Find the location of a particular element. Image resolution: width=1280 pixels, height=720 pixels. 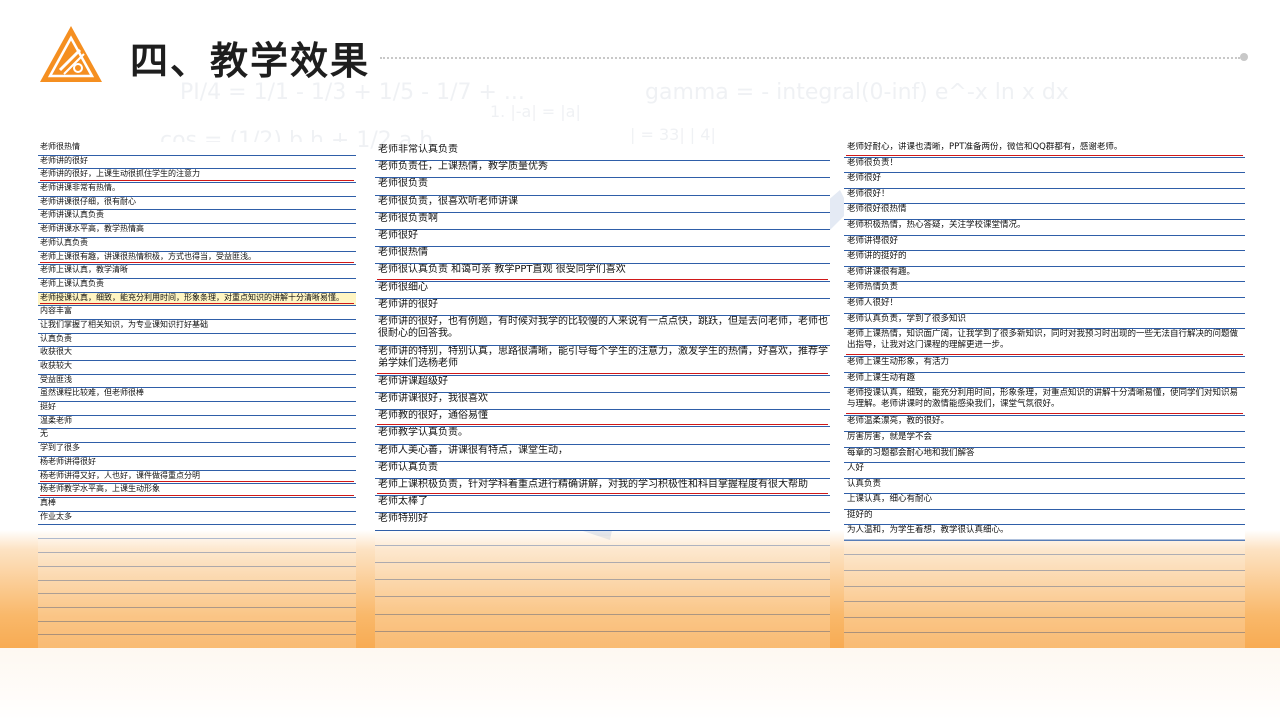

feedback-text: 老师讲课很有趣。 is located at coordinates (881, 271).